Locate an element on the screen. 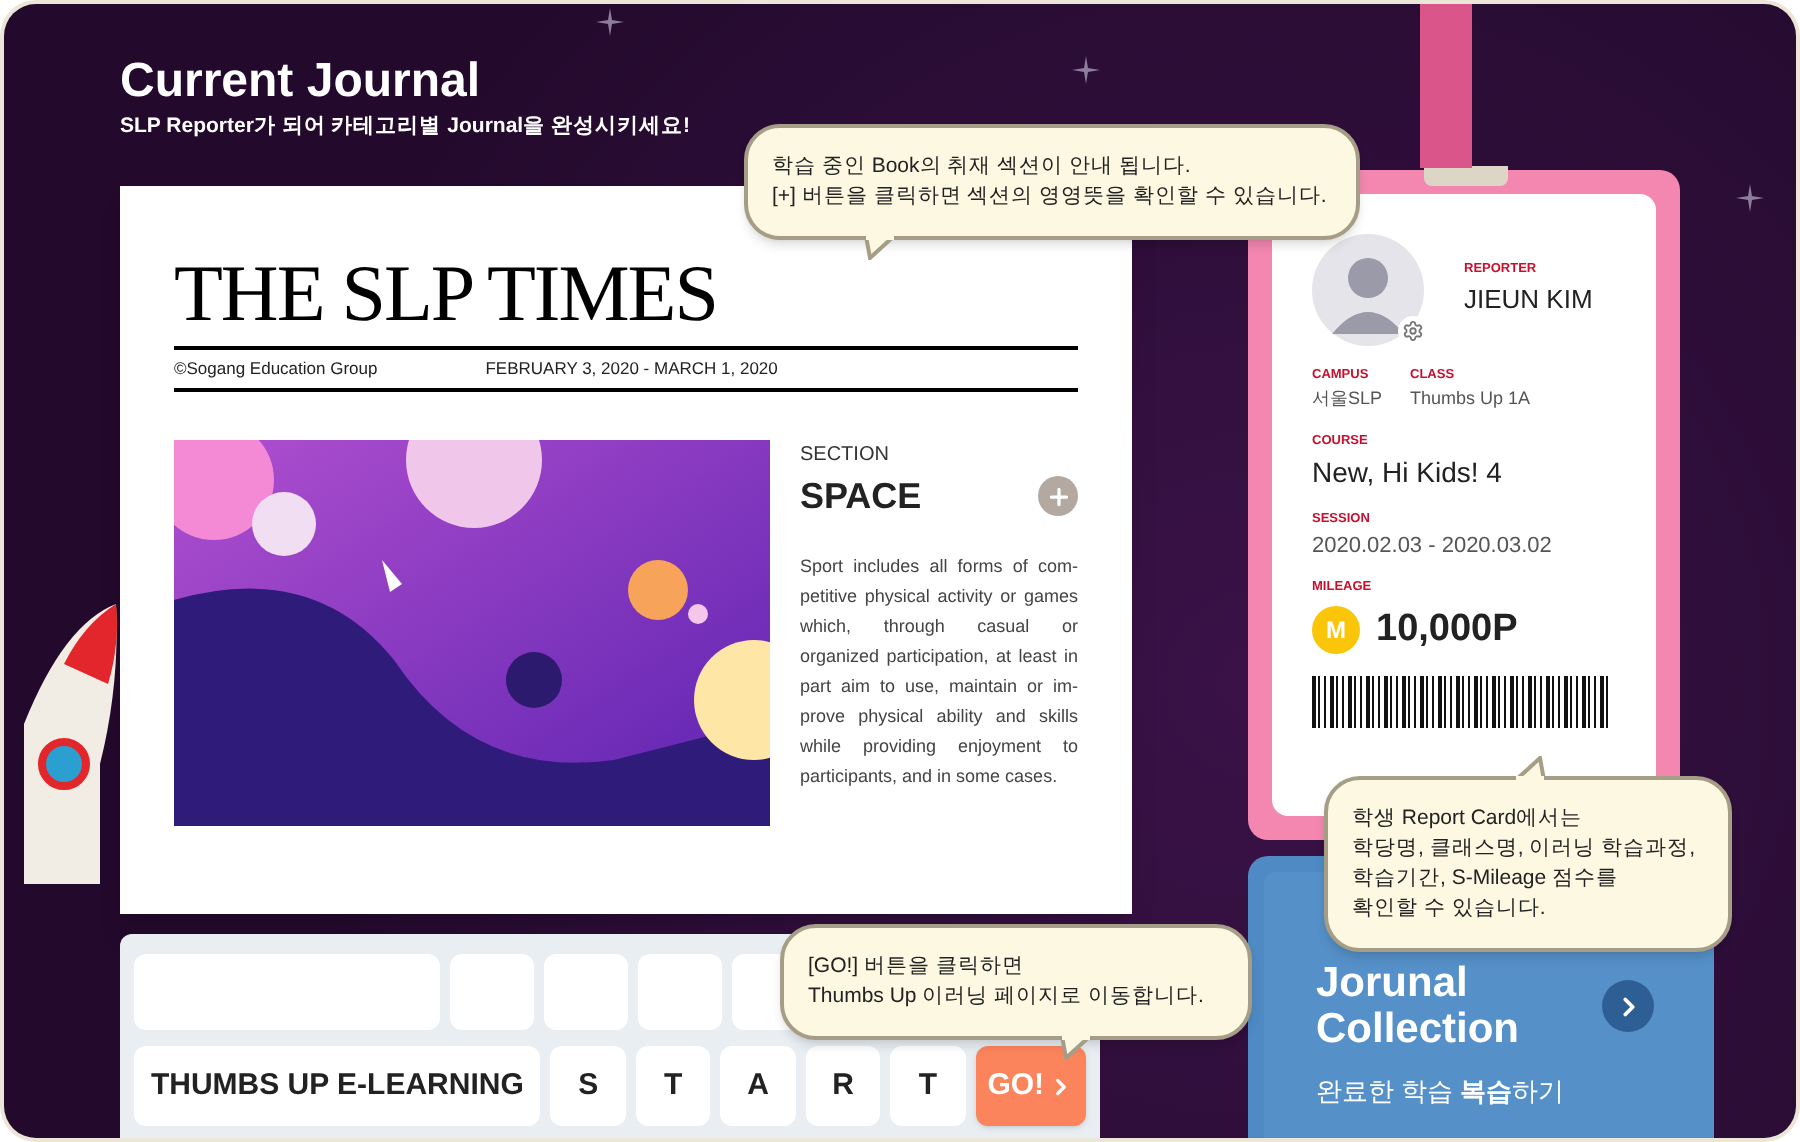 This screenshot has height=1142, width=1800. plus-icon is located at coordinates (1058, 496).